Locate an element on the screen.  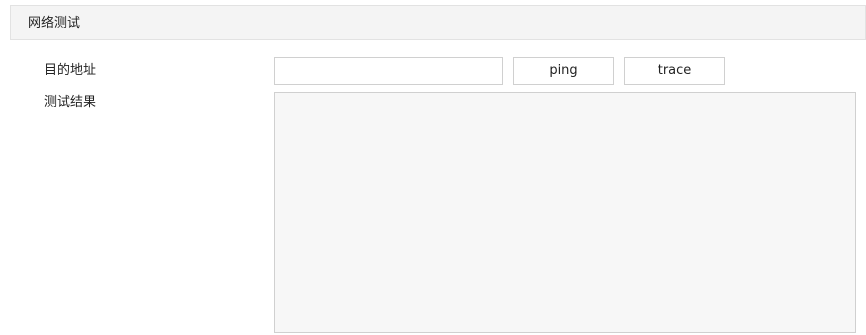
section-title: 网络测试 is located at coordinates (54, 23).